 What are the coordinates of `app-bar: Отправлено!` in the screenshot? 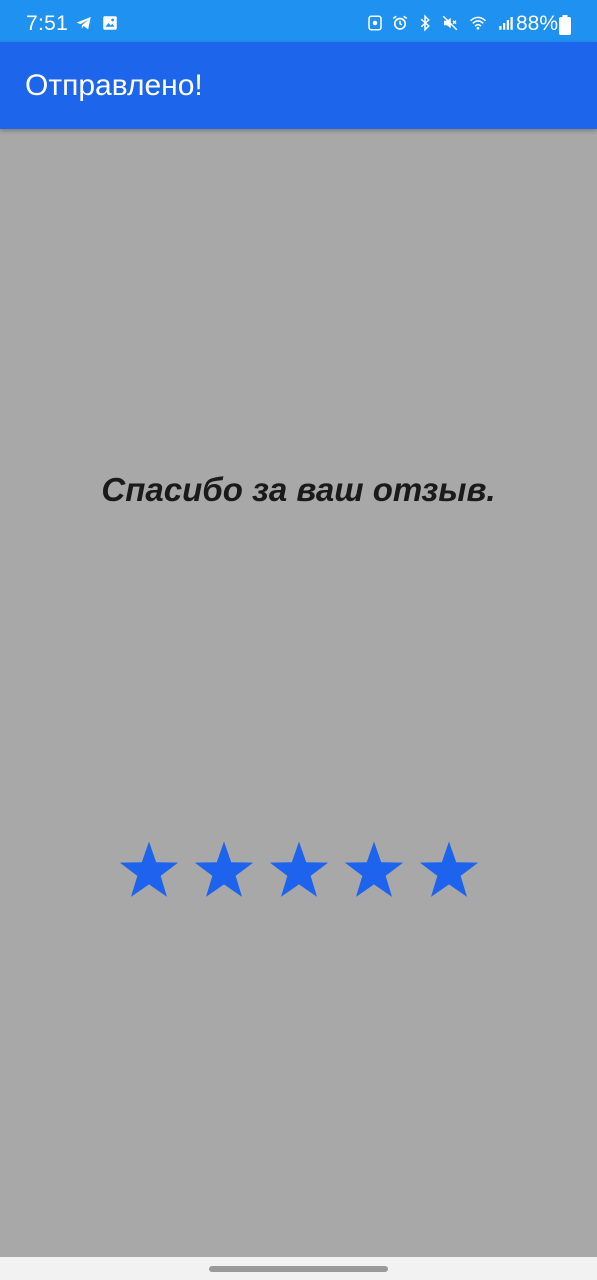 It's located at (298, 85).